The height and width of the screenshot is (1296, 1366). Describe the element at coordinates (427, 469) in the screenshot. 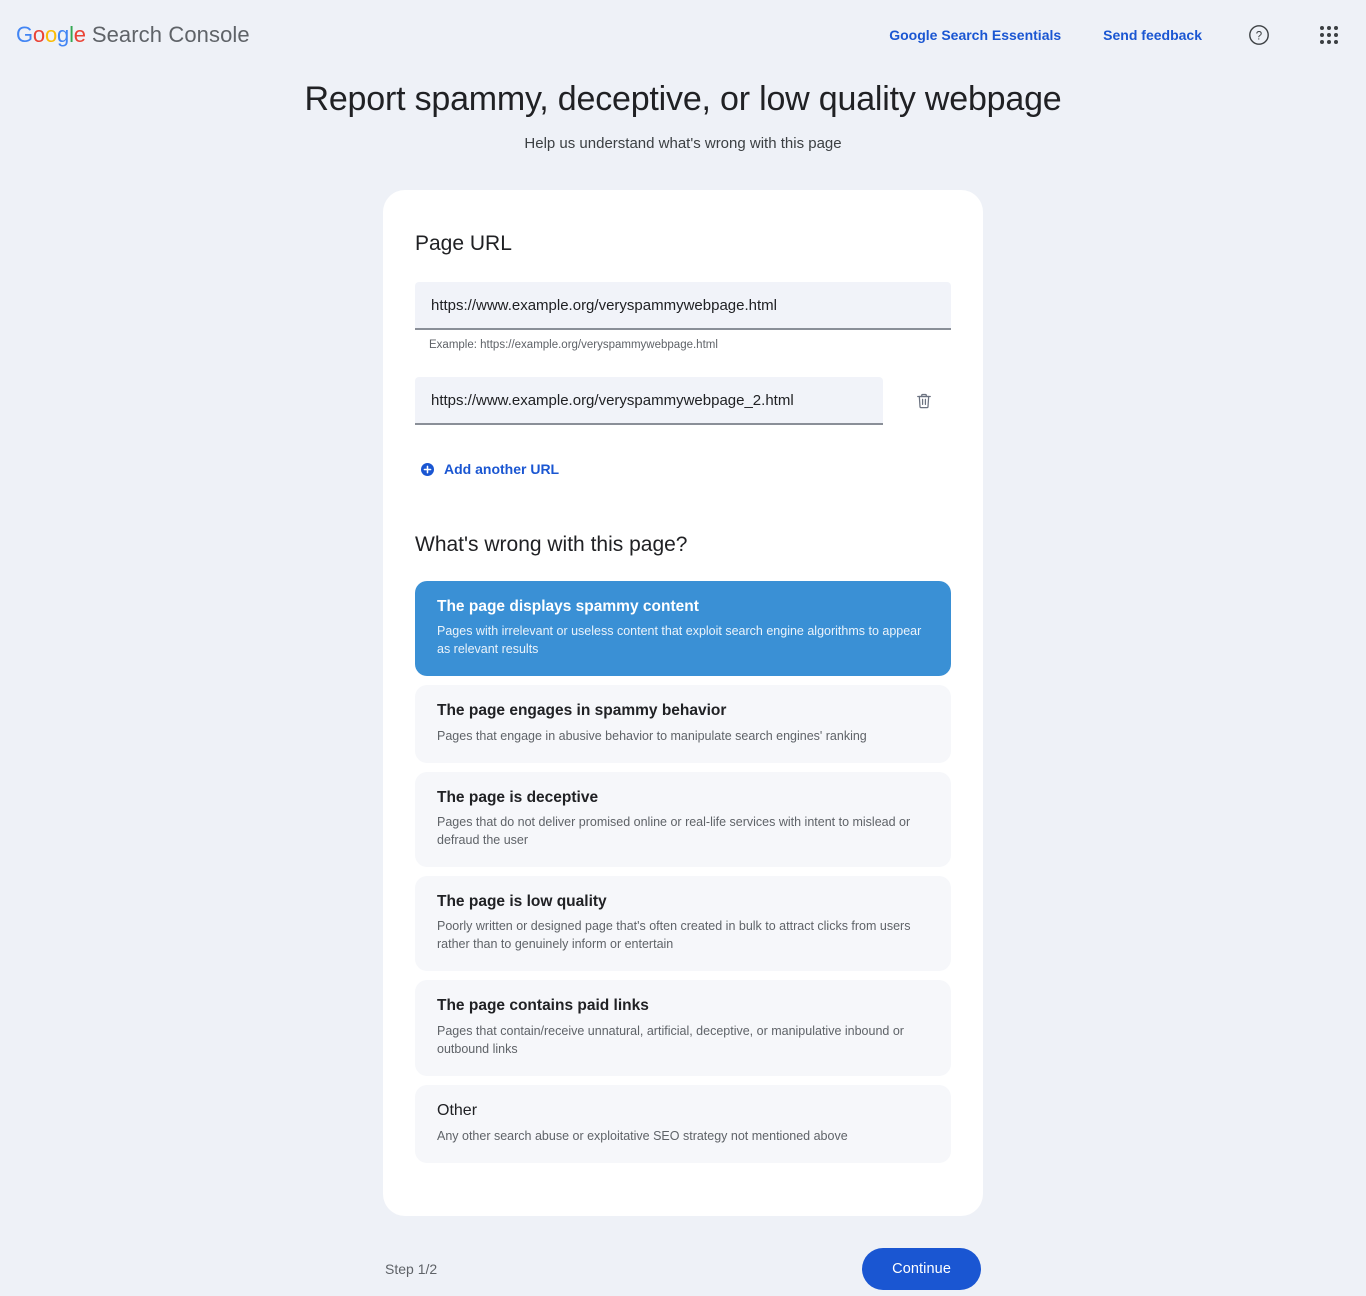

I see `plus-circle-icon` at that location.